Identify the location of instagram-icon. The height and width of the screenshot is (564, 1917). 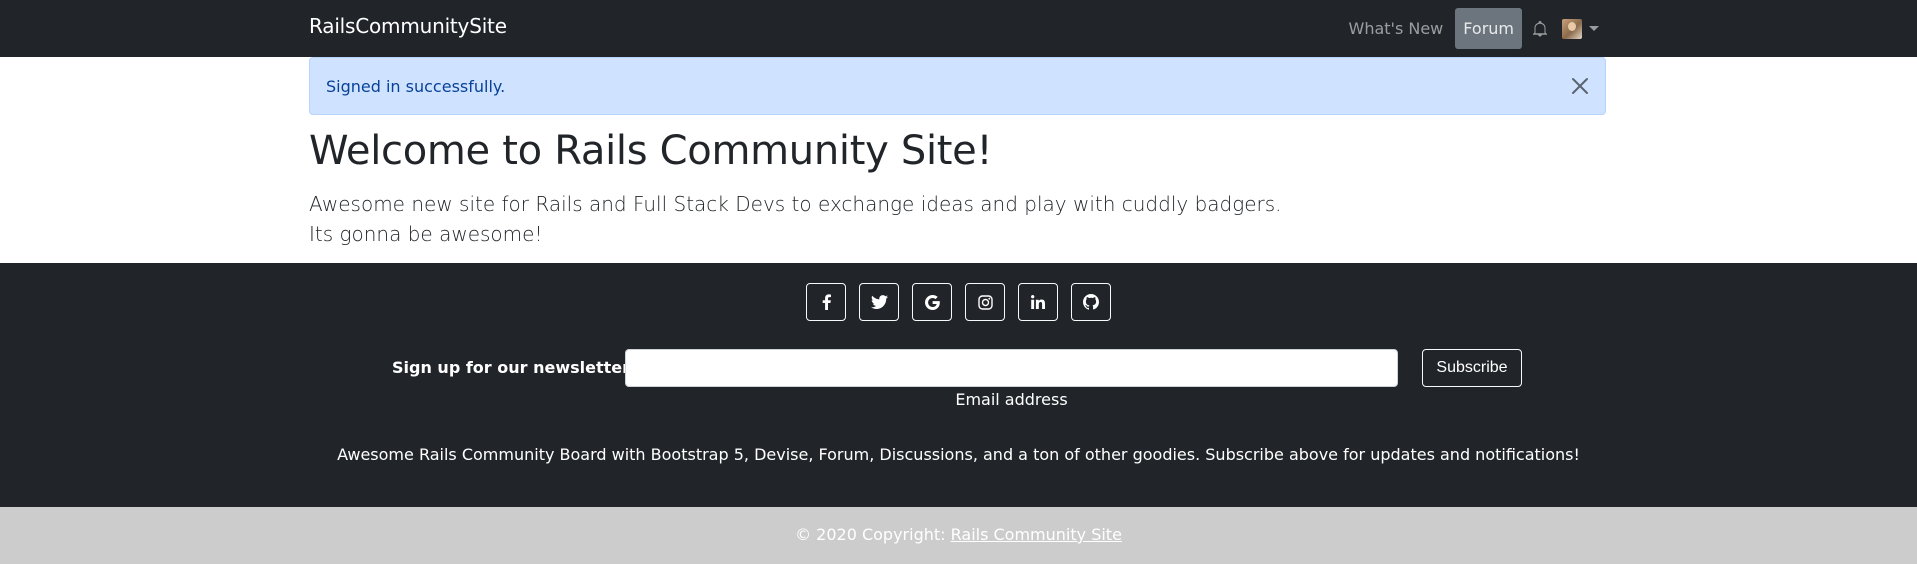
(985, 302).